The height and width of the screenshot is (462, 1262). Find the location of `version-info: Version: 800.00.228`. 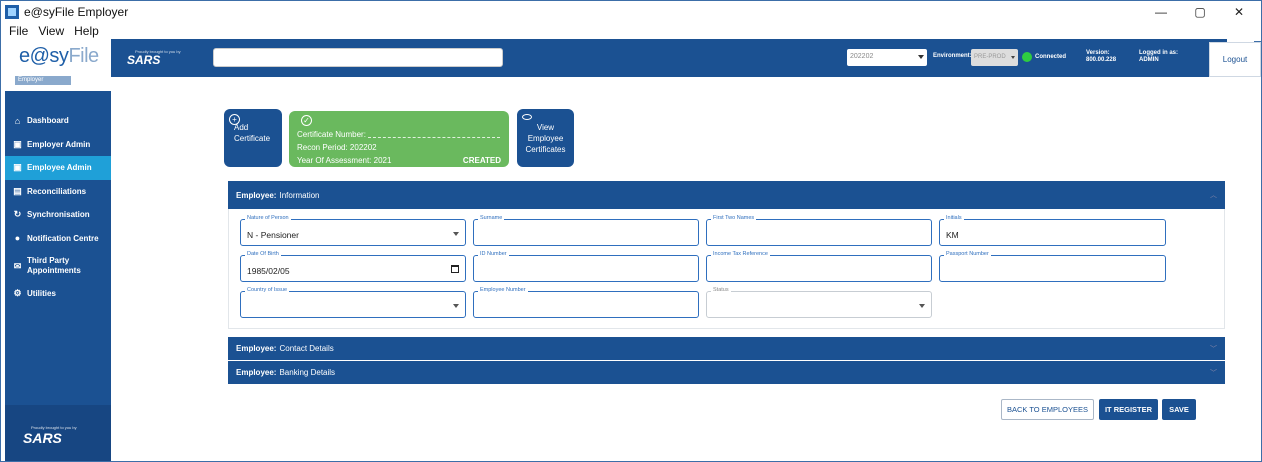

version-info: Version: 800.00.228 is located at coordinates (1101, 57).